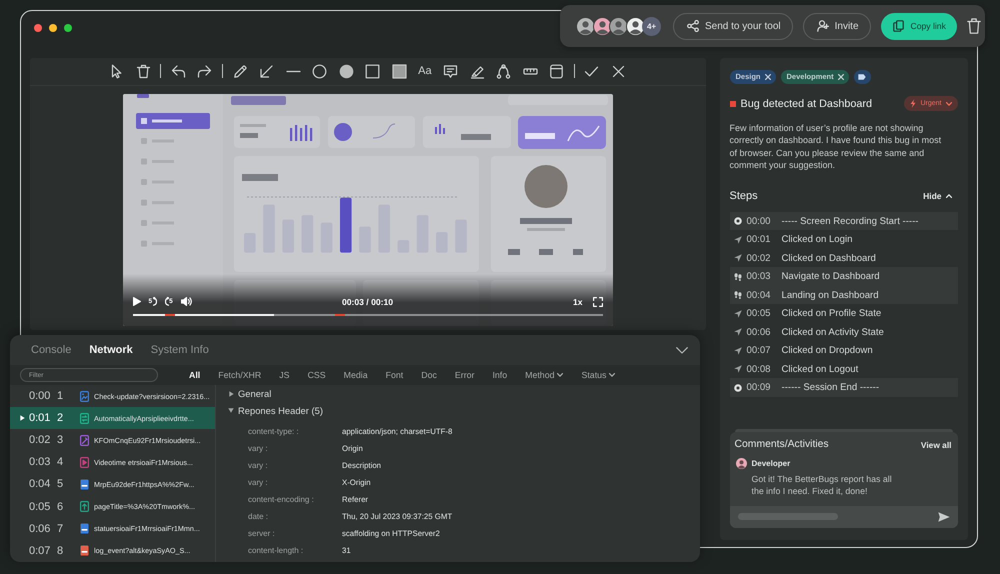 The width and height of the screenshot is (1000, 574). I want to click on minimize-window-icon, so click(52, 28).